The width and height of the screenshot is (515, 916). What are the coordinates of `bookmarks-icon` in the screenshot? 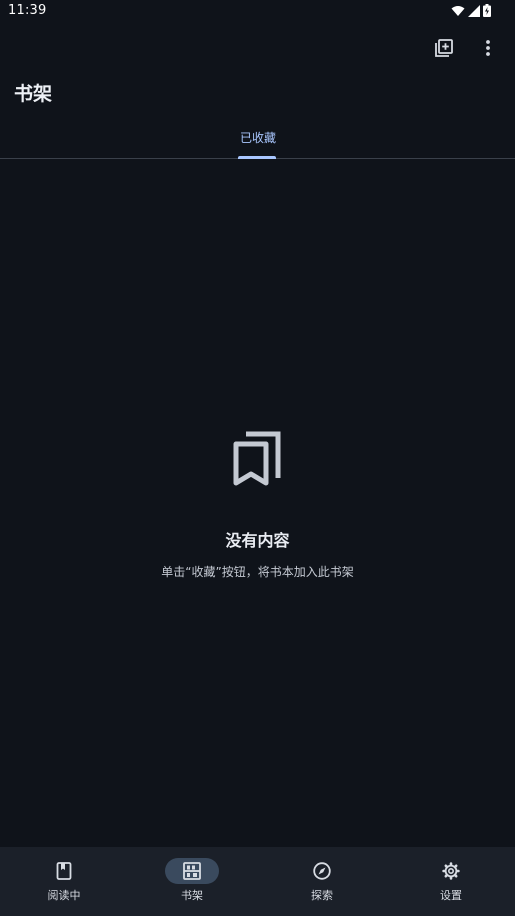 It's located at (258, 460).